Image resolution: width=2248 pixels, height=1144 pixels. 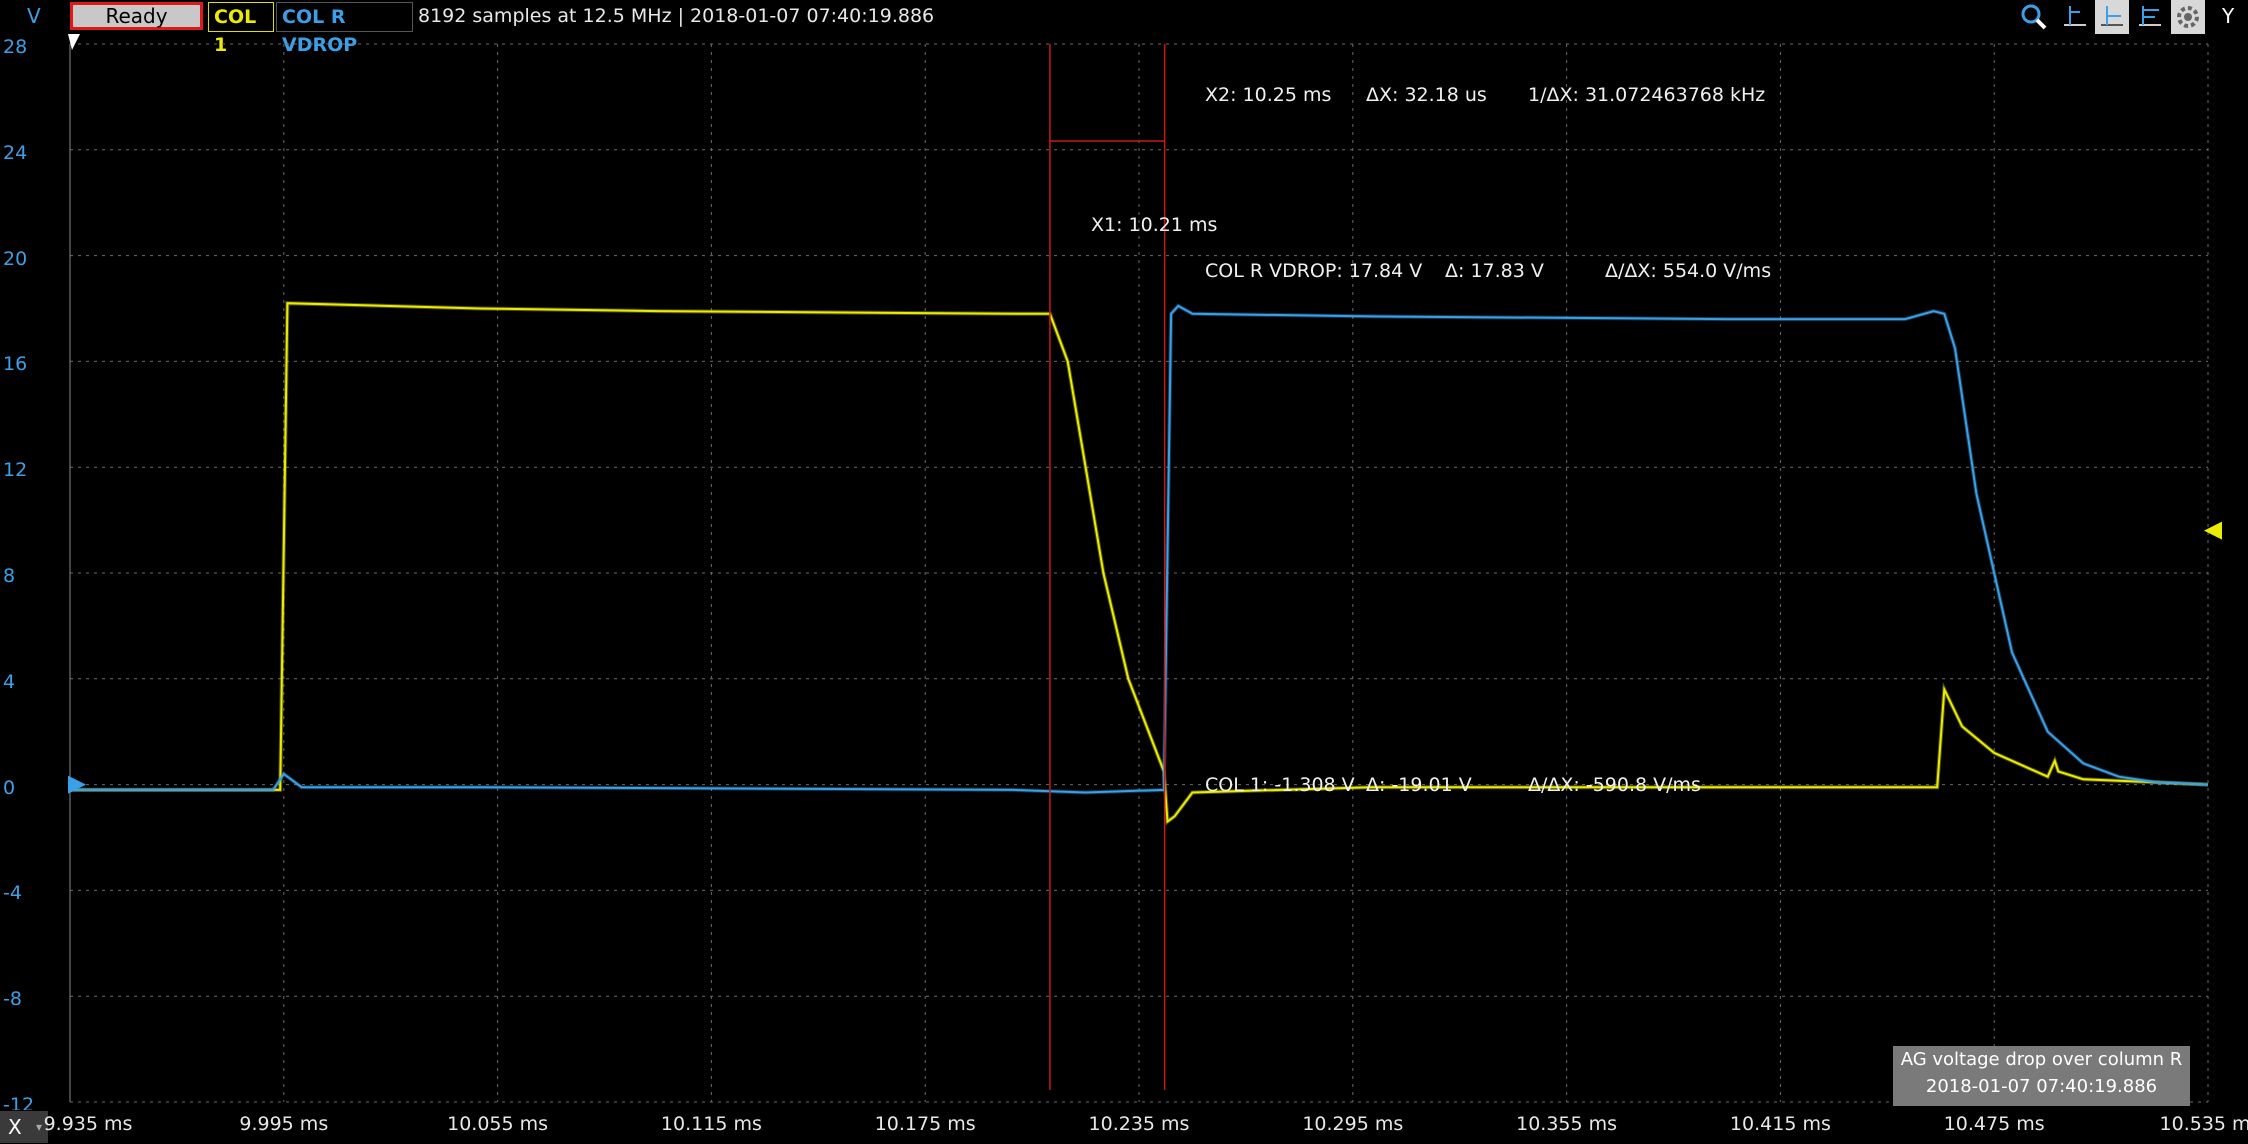 I want to click on cursor-x2-readout: X2: 10.25 ms, so click(x=1268, y=95).